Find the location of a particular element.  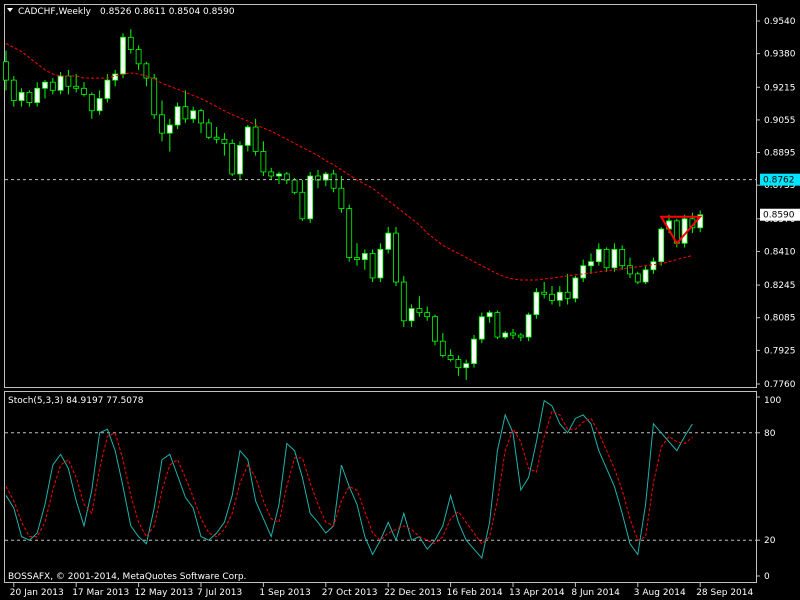

stoch-tick-label: 80 is located at coordinates (770, 434).